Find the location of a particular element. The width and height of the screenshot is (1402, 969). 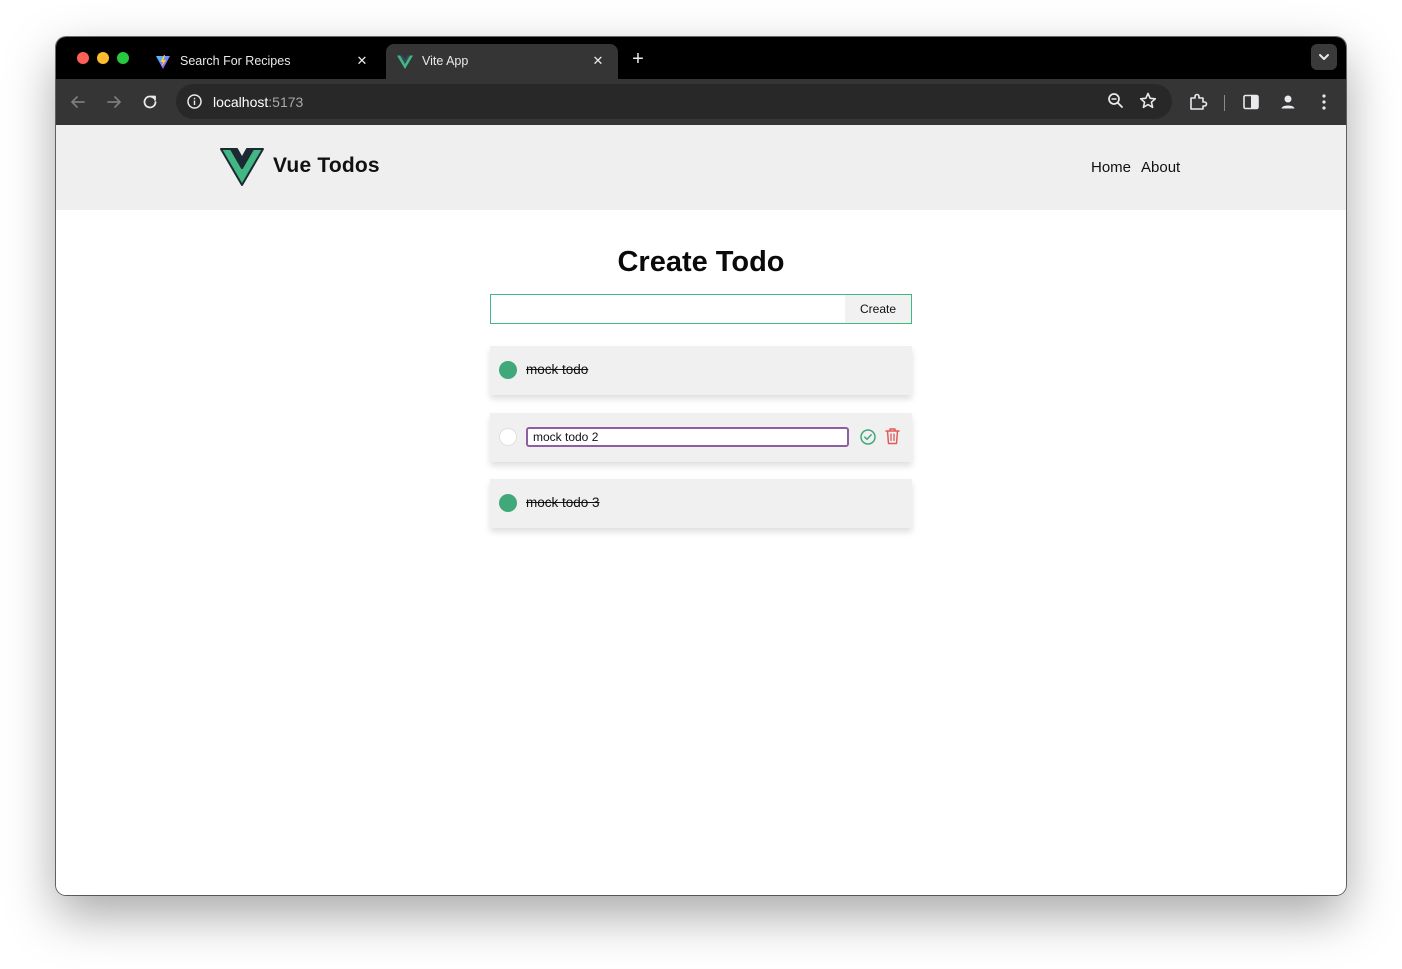

vue-logo-icon is located at coordinates (242, 167).